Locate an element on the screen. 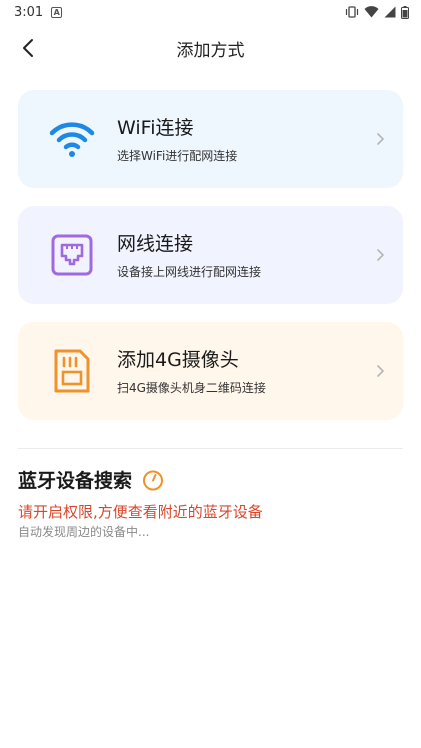 Image resolution: width=421 pixels, height=748 pixels. section-divider is located at coordinates (210, 448).